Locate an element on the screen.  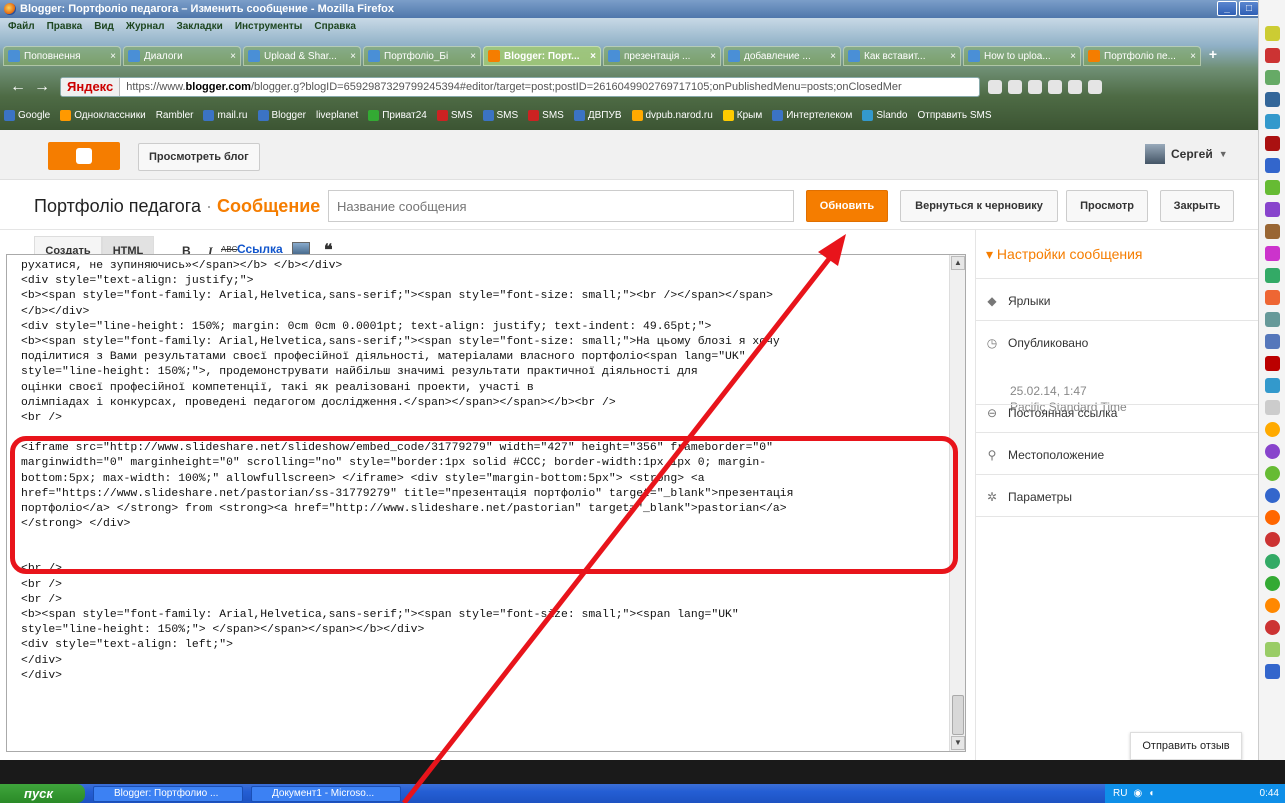
editor-scrollbar: ▲ ▼ is located at coordinates (957, 503).